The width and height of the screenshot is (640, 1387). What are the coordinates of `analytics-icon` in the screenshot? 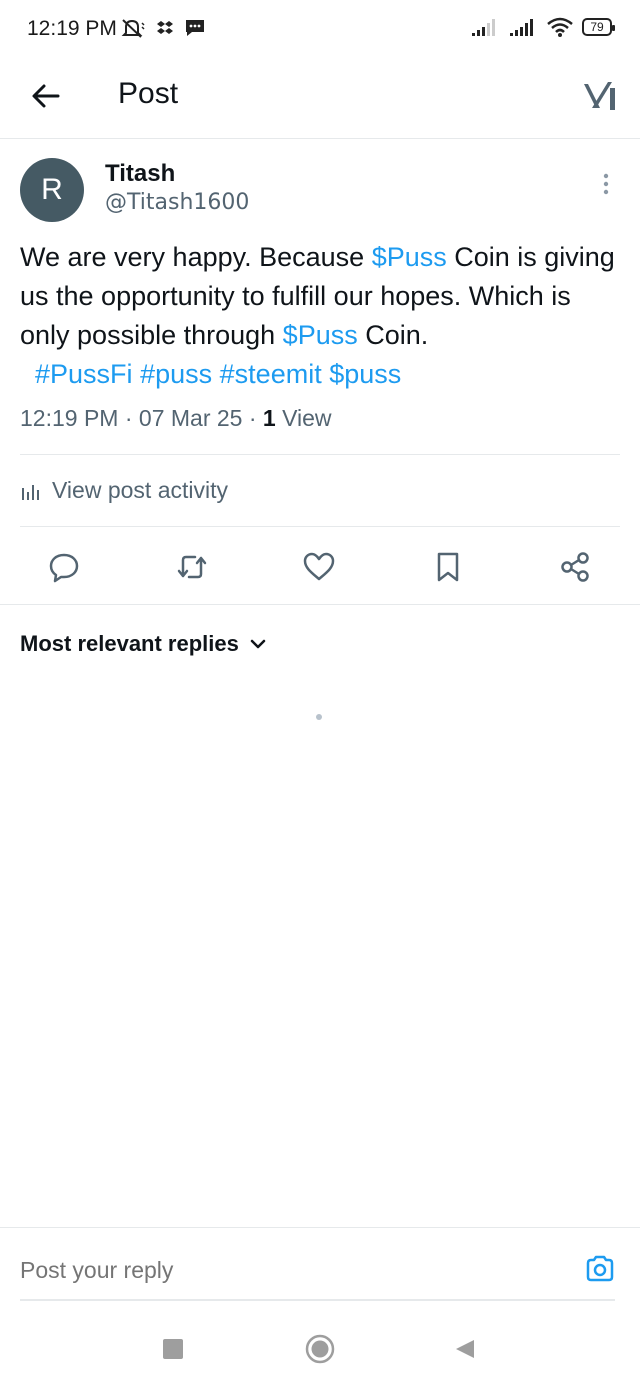 It's located at (30, 492).